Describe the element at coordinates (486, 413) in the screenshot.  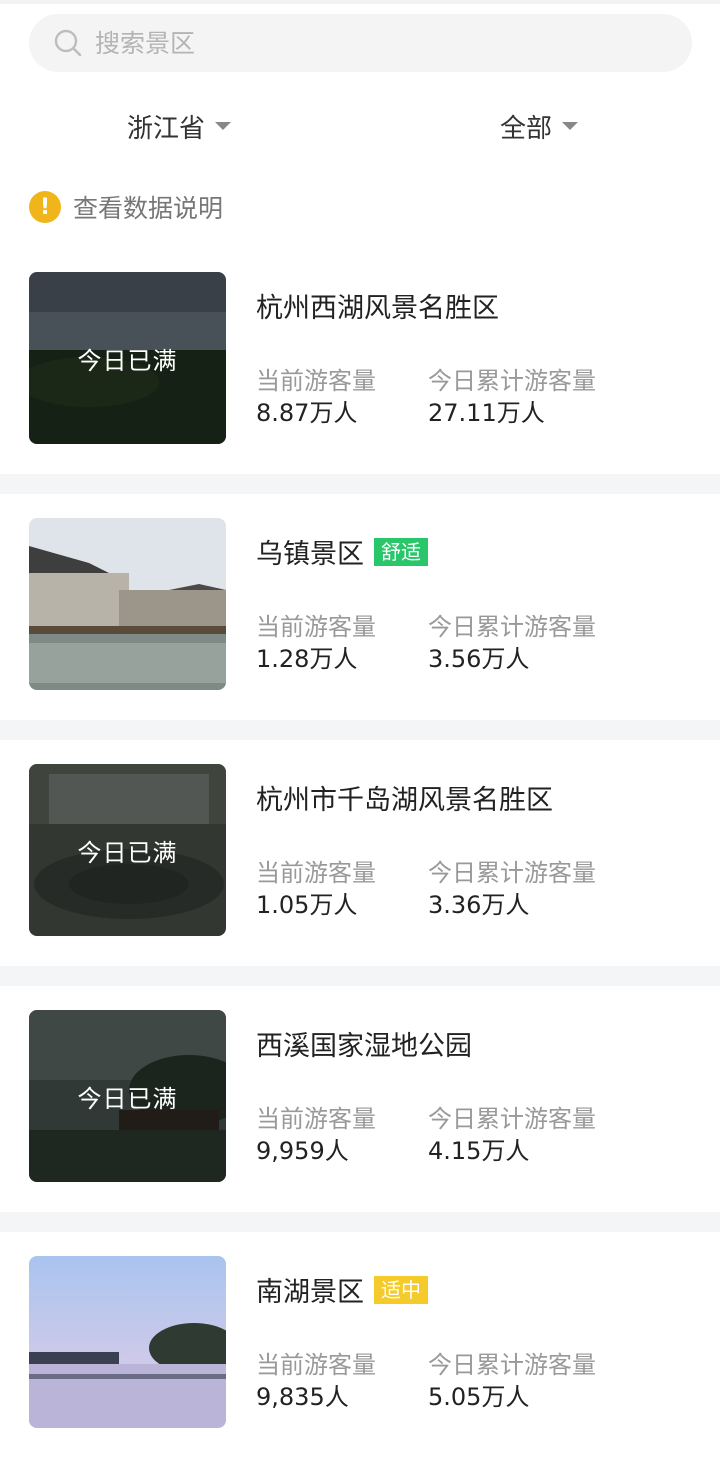
I see `total-value: 27.11万人` at that location.